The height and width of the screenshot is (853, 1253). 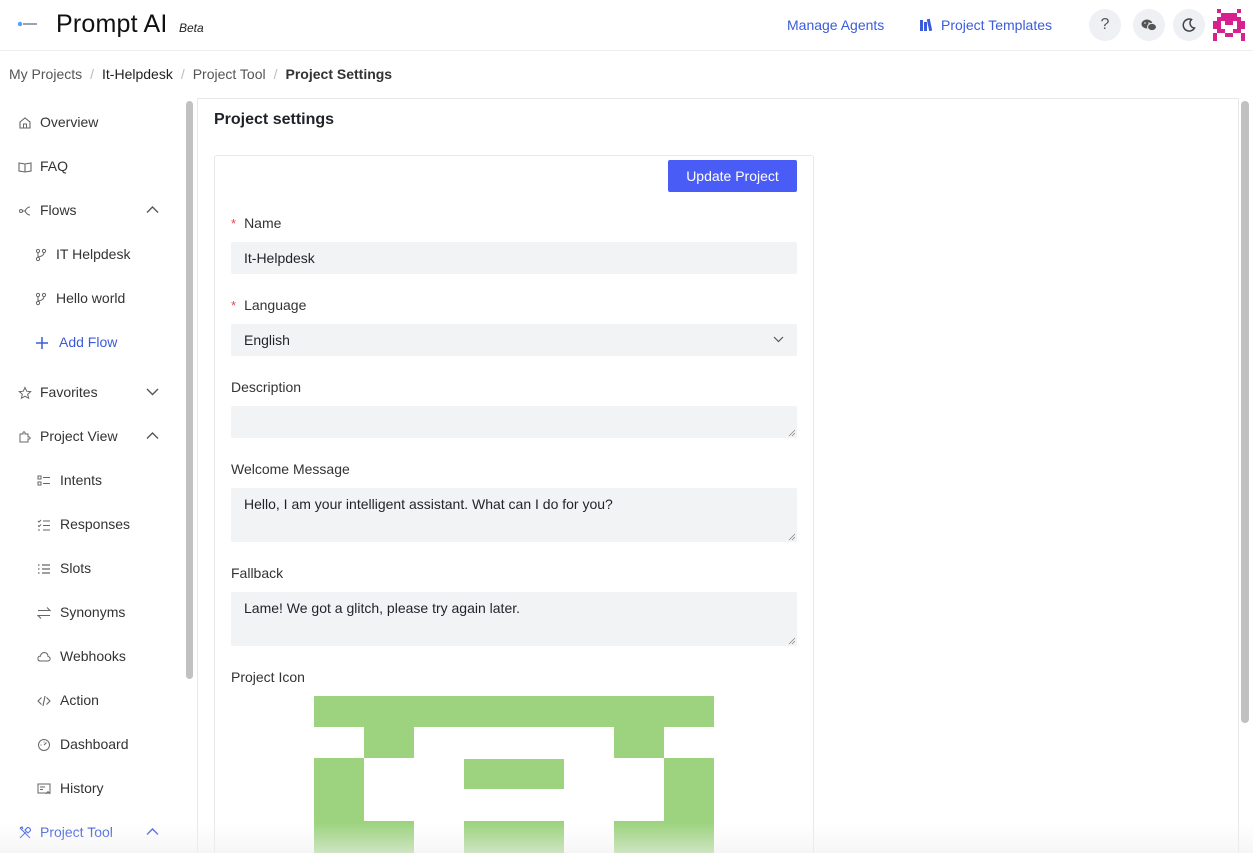 I want to click on description-label: Description, so click(x=266, y=387).